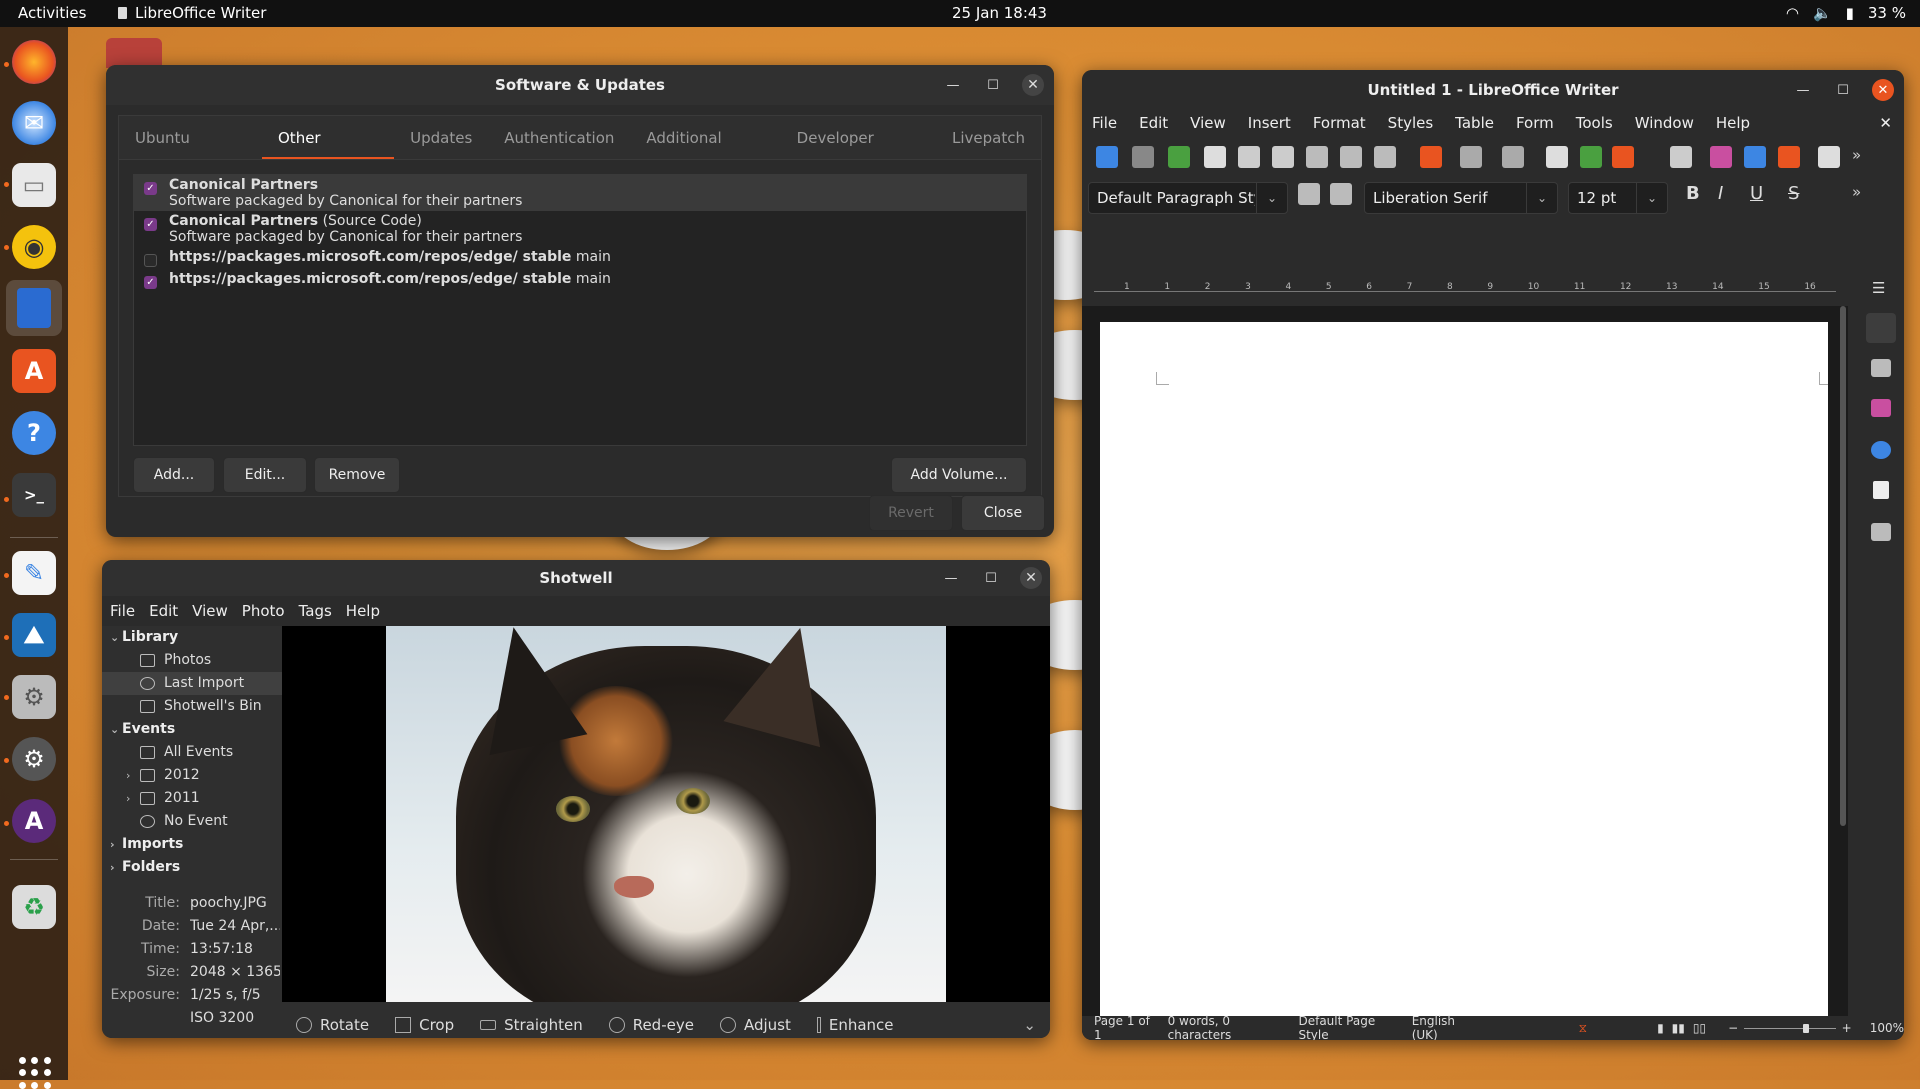 This screenshot has width=1920, height=1089. I want to click on tree-folders: › Folders, so click(192, 867).